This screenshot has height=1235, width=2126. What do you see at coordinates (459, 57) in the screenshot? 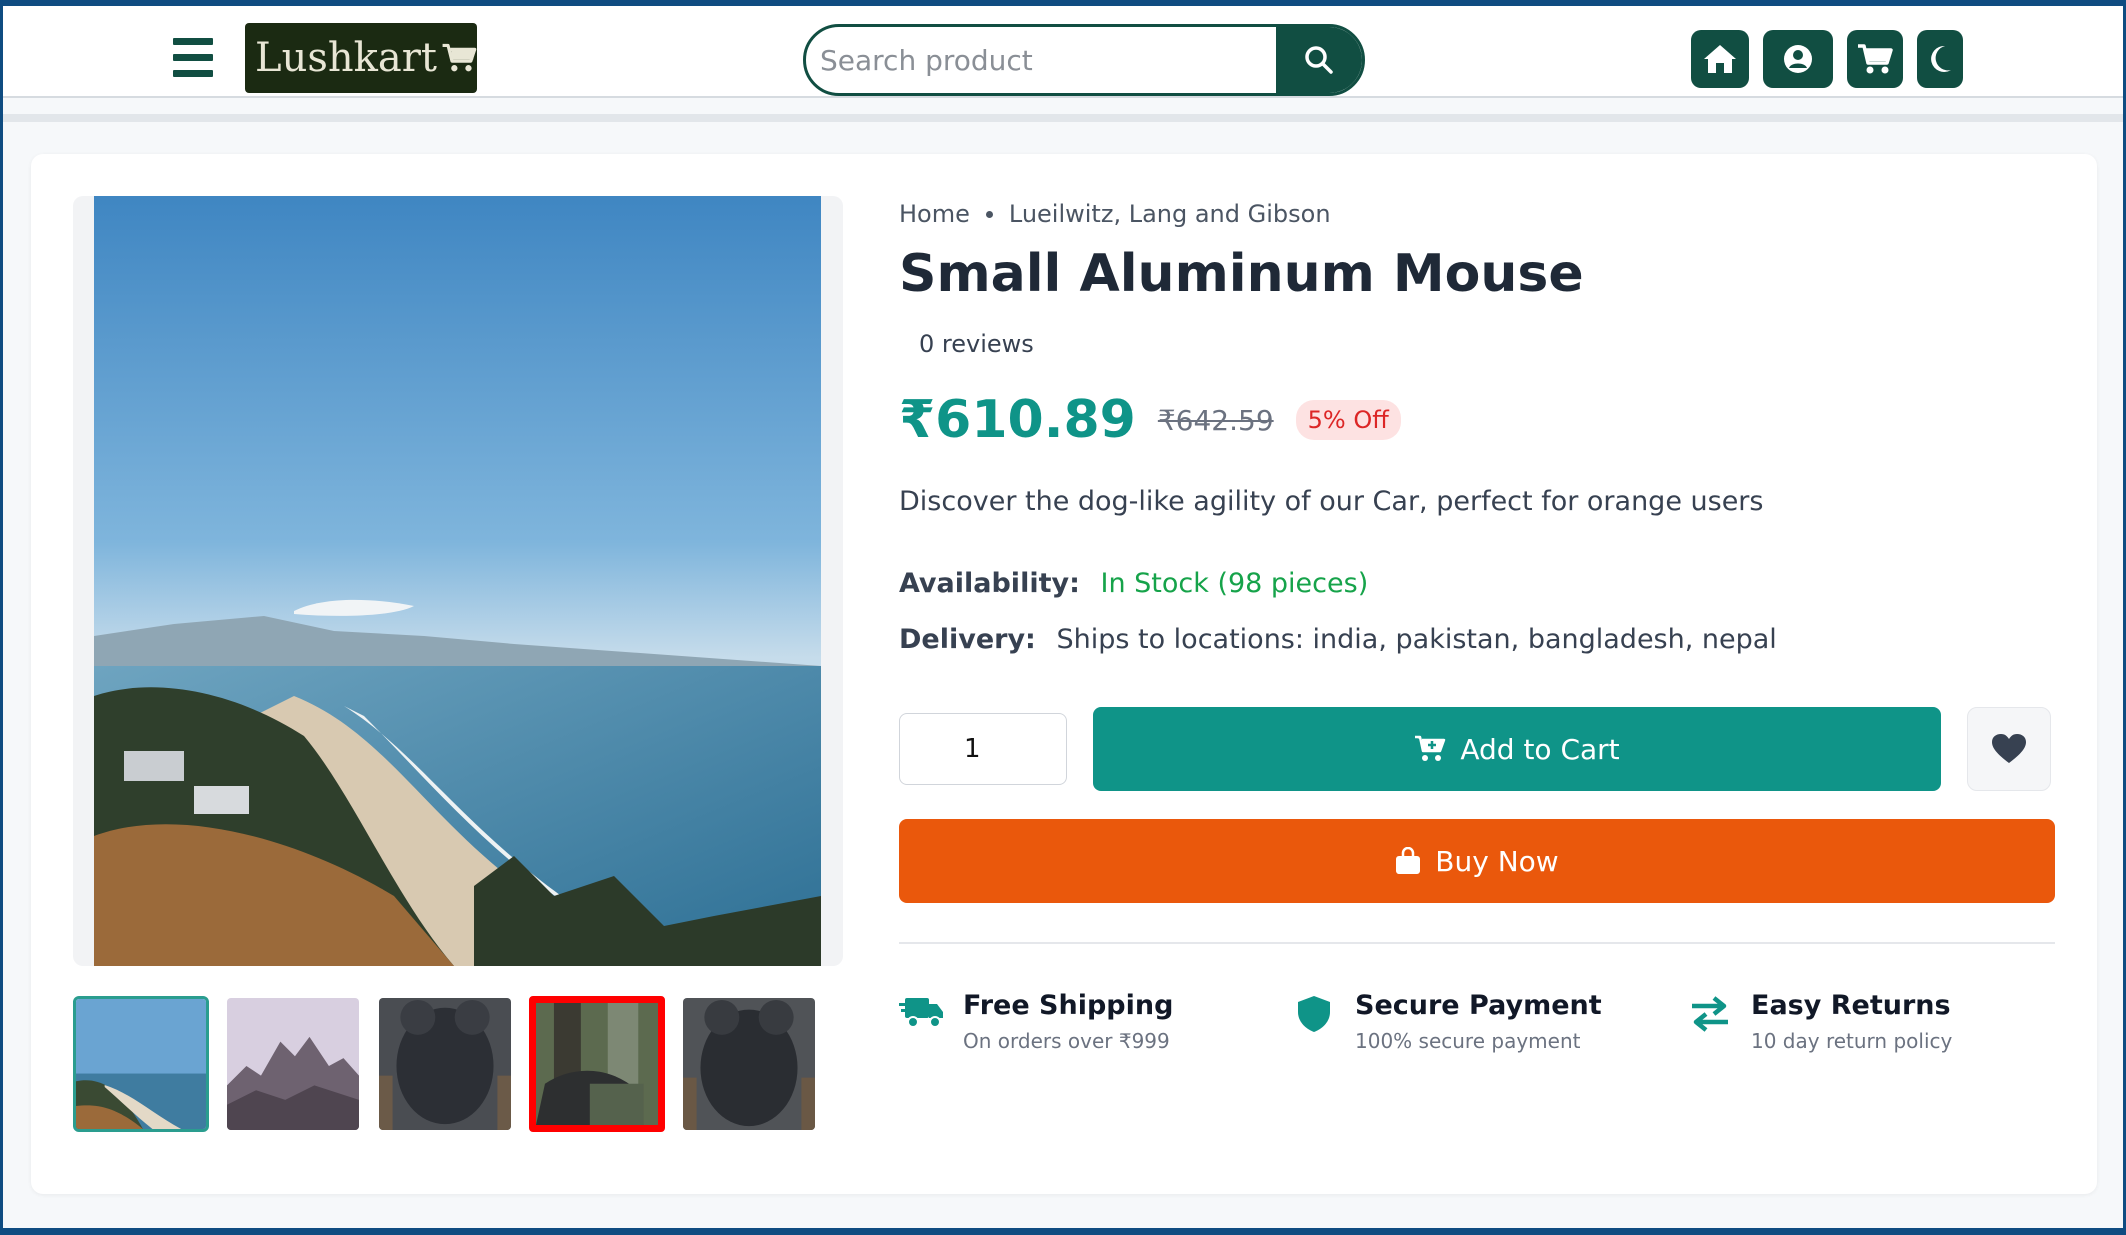
I see `logo-cart-icon` at bounding box center [459, 57].